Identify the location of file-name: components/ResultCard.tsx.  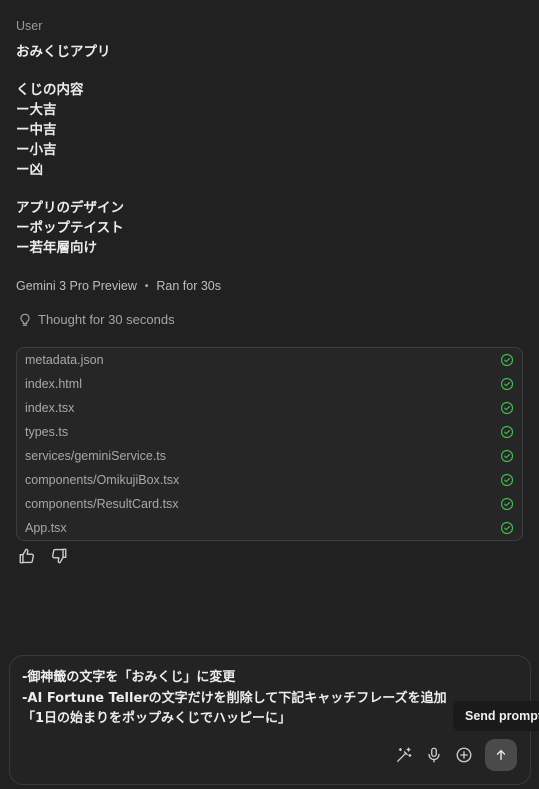
(102, 504).